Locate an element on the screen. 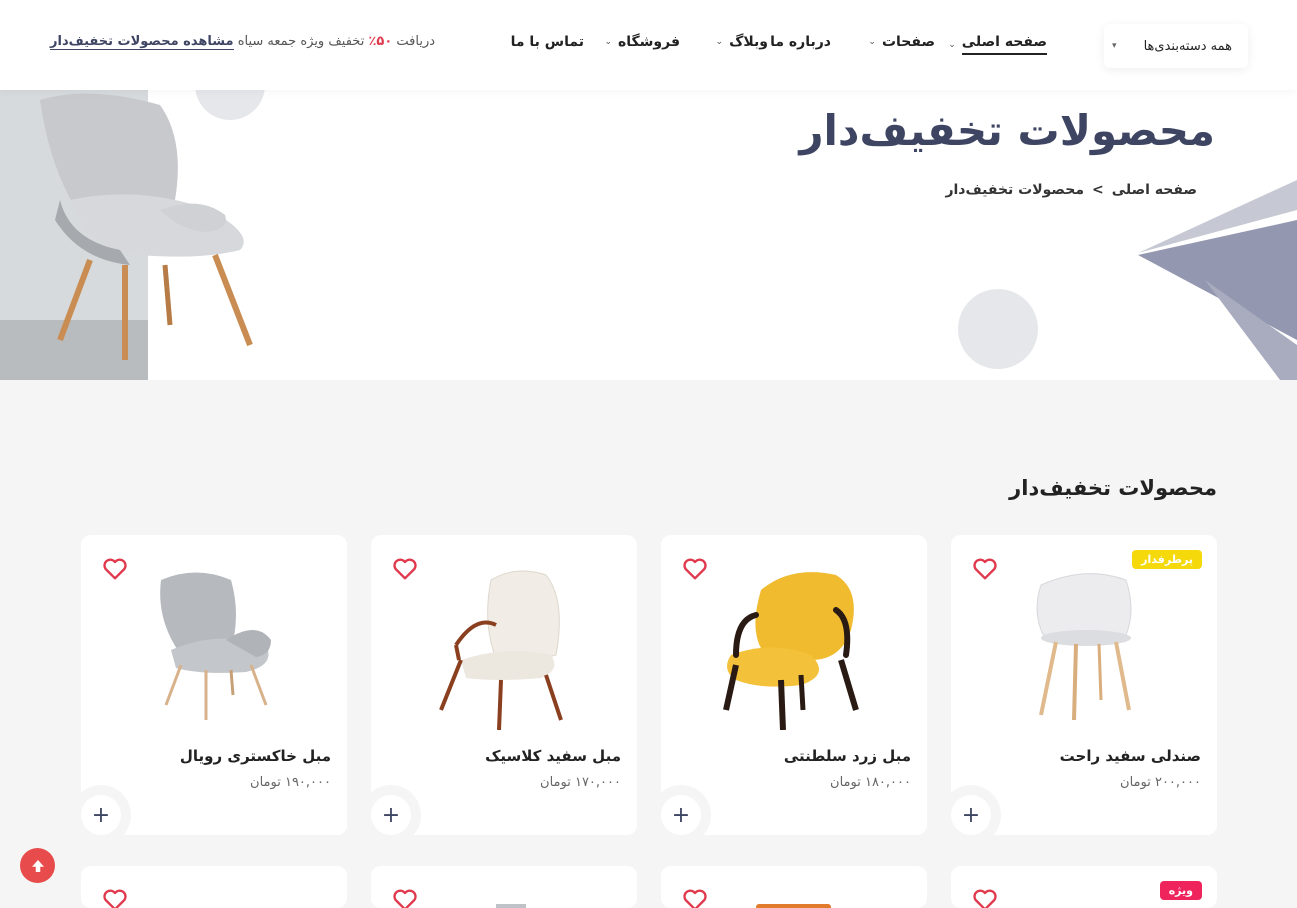  promo-percent: ۵۰٪ is located at coordinates (380, 41).